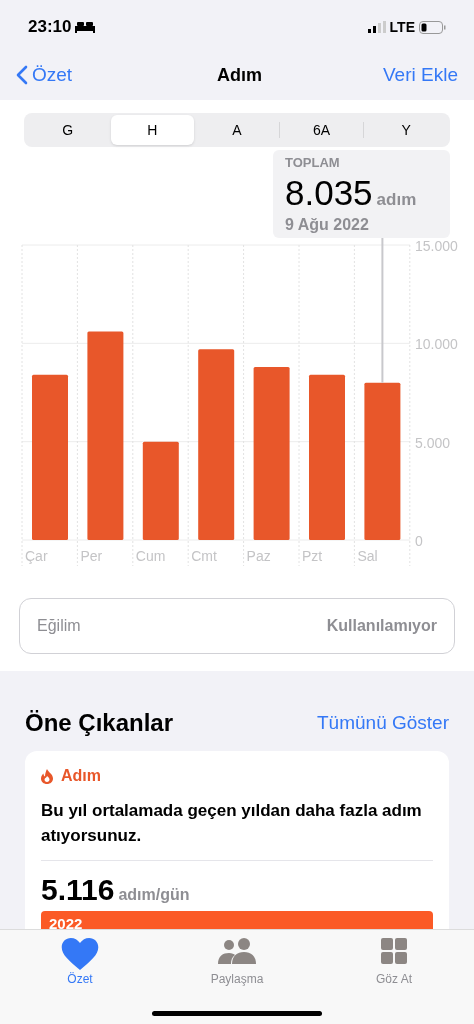 This screenshot has height=1024, width=474. Describe the element at coordinates (232, 823) in the screenshot. I see `card-text: Bu yıl ortalamada geçen yıldan daha fazla adım atıyorsunuz.` at that location.